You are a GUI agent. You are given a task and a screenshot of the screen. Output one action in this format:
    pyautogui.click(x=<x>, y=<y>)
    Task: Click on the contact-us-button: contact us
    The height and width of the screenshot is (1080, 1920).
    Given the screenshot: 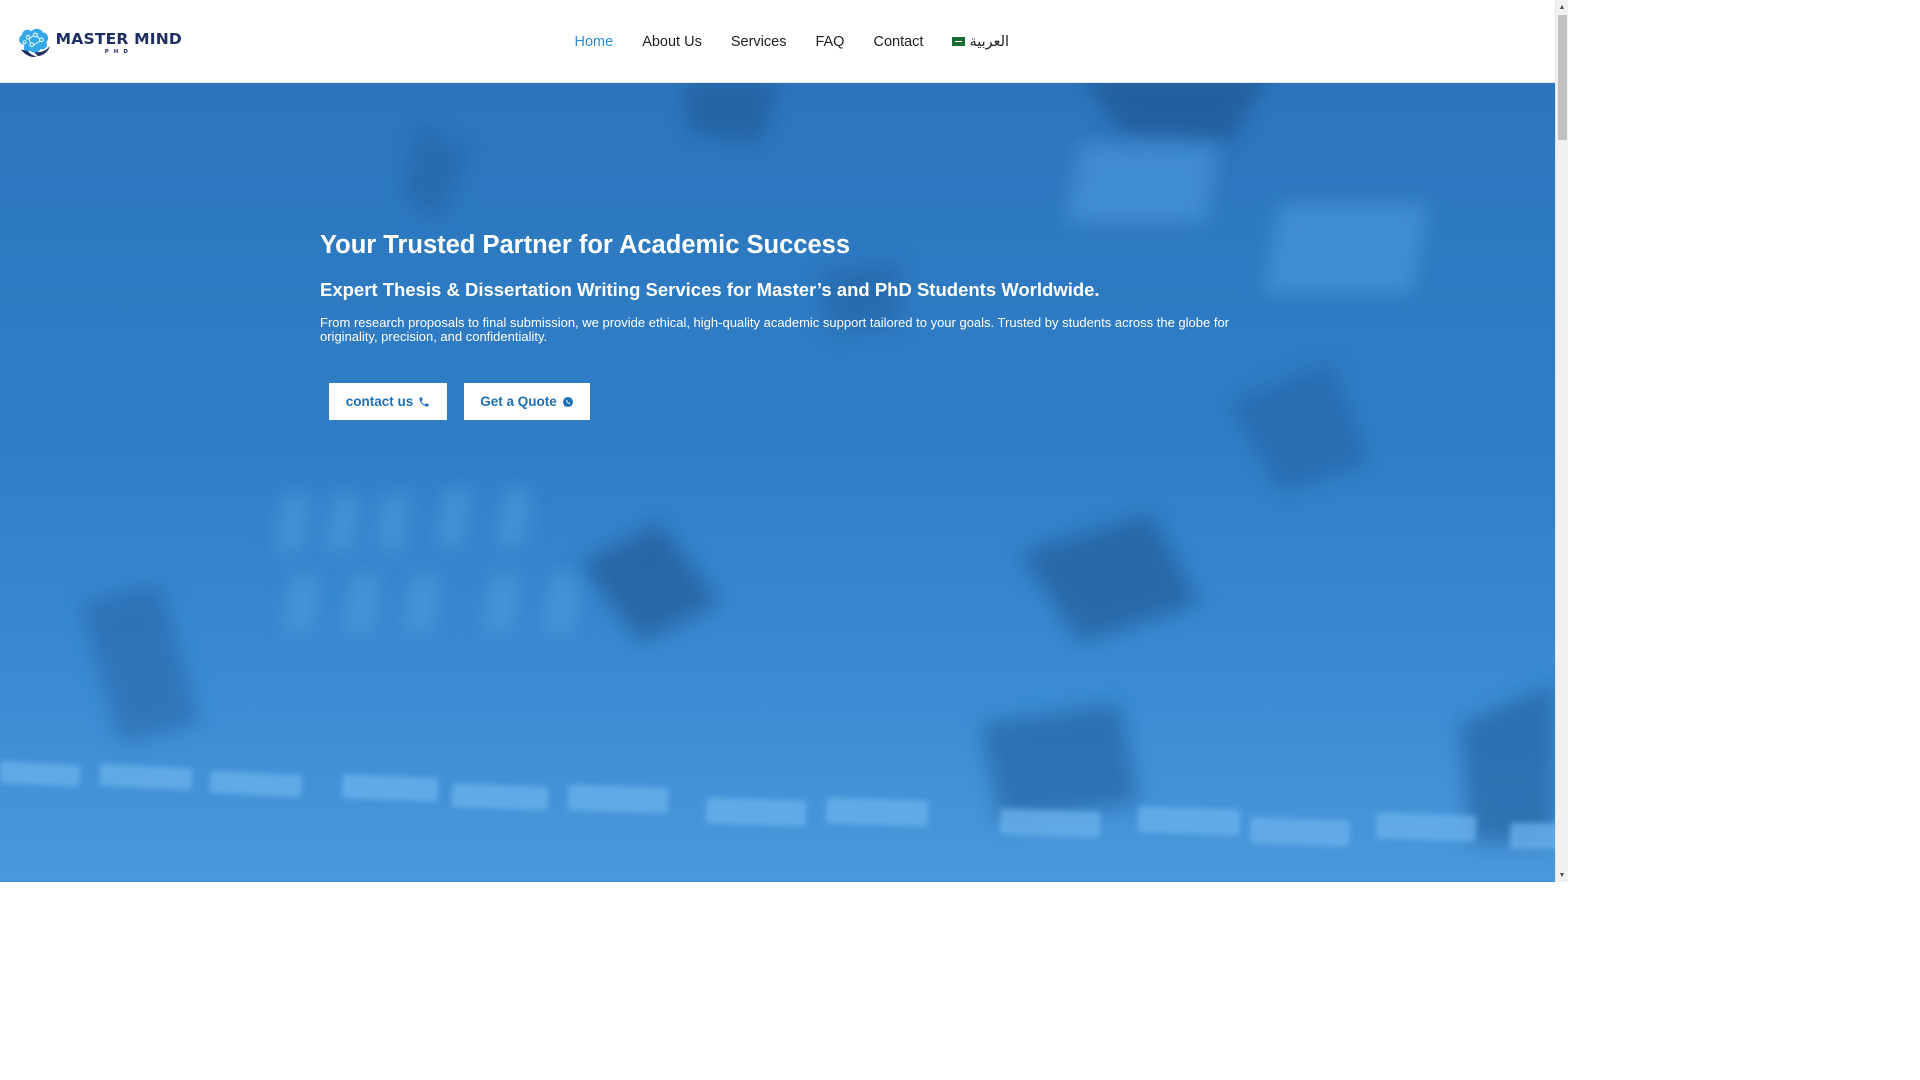 What is the action you would take?
    pyautogui.click(x=388, y=401)
    